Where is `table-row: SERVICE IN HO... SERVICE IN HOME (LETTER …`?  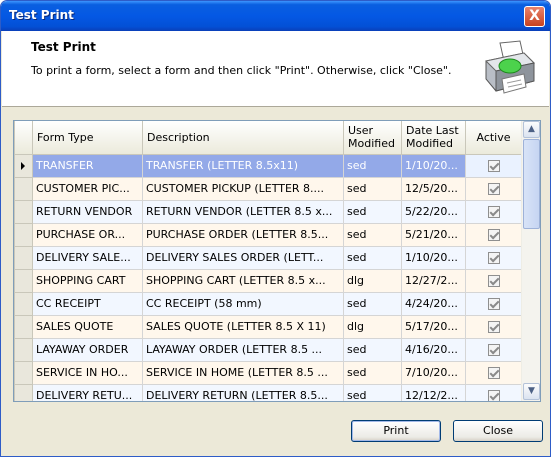
table-row: SERVICE IN HO... SERVICE IN HOME (LETTER … is located at coordinates (267, 372).